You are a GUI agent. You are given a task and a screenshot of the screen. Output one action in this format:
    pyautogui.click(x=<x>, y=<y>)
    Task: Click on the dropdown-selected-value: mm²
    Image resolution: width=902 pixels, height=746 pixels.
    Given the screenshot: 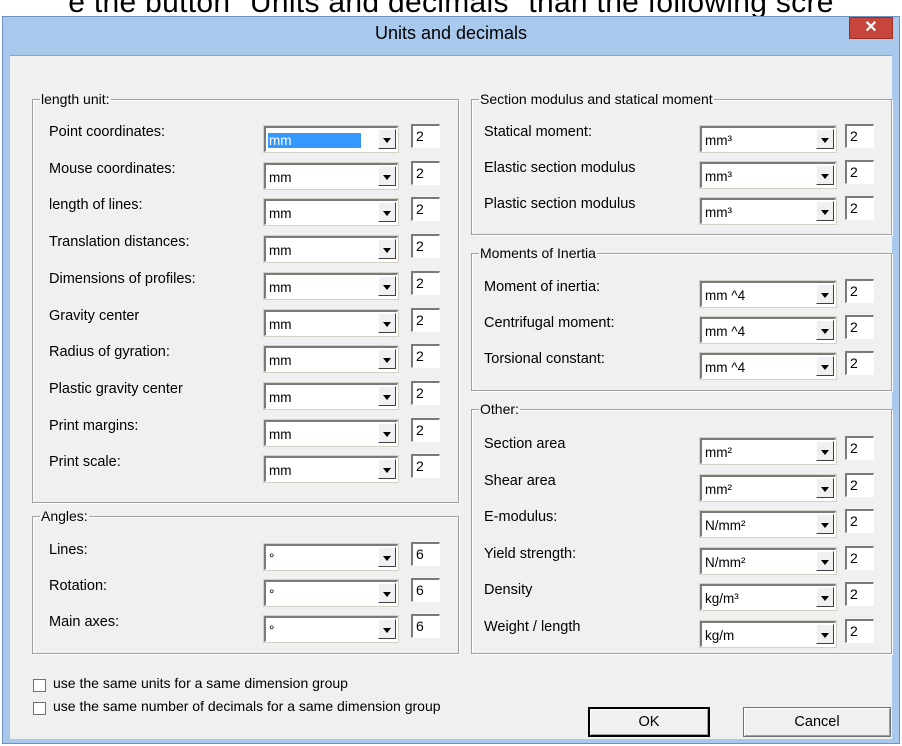 What is the action you would take?
    pyautogui.click(x=718, y=489)
    